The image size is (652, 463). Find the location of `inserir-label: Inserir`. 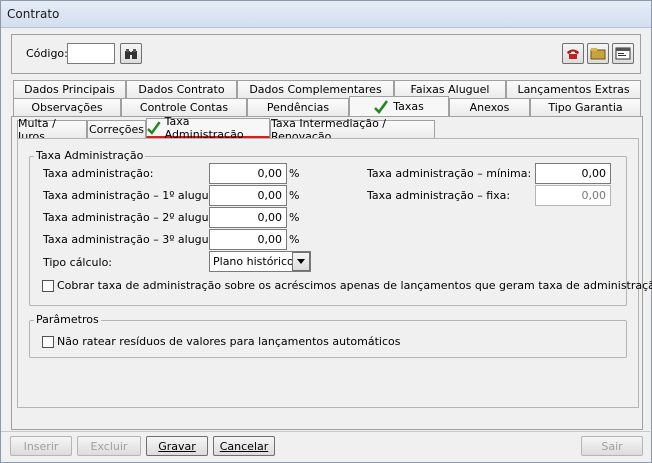

inserir-label: Inserir is located at coordinates (41, 446).